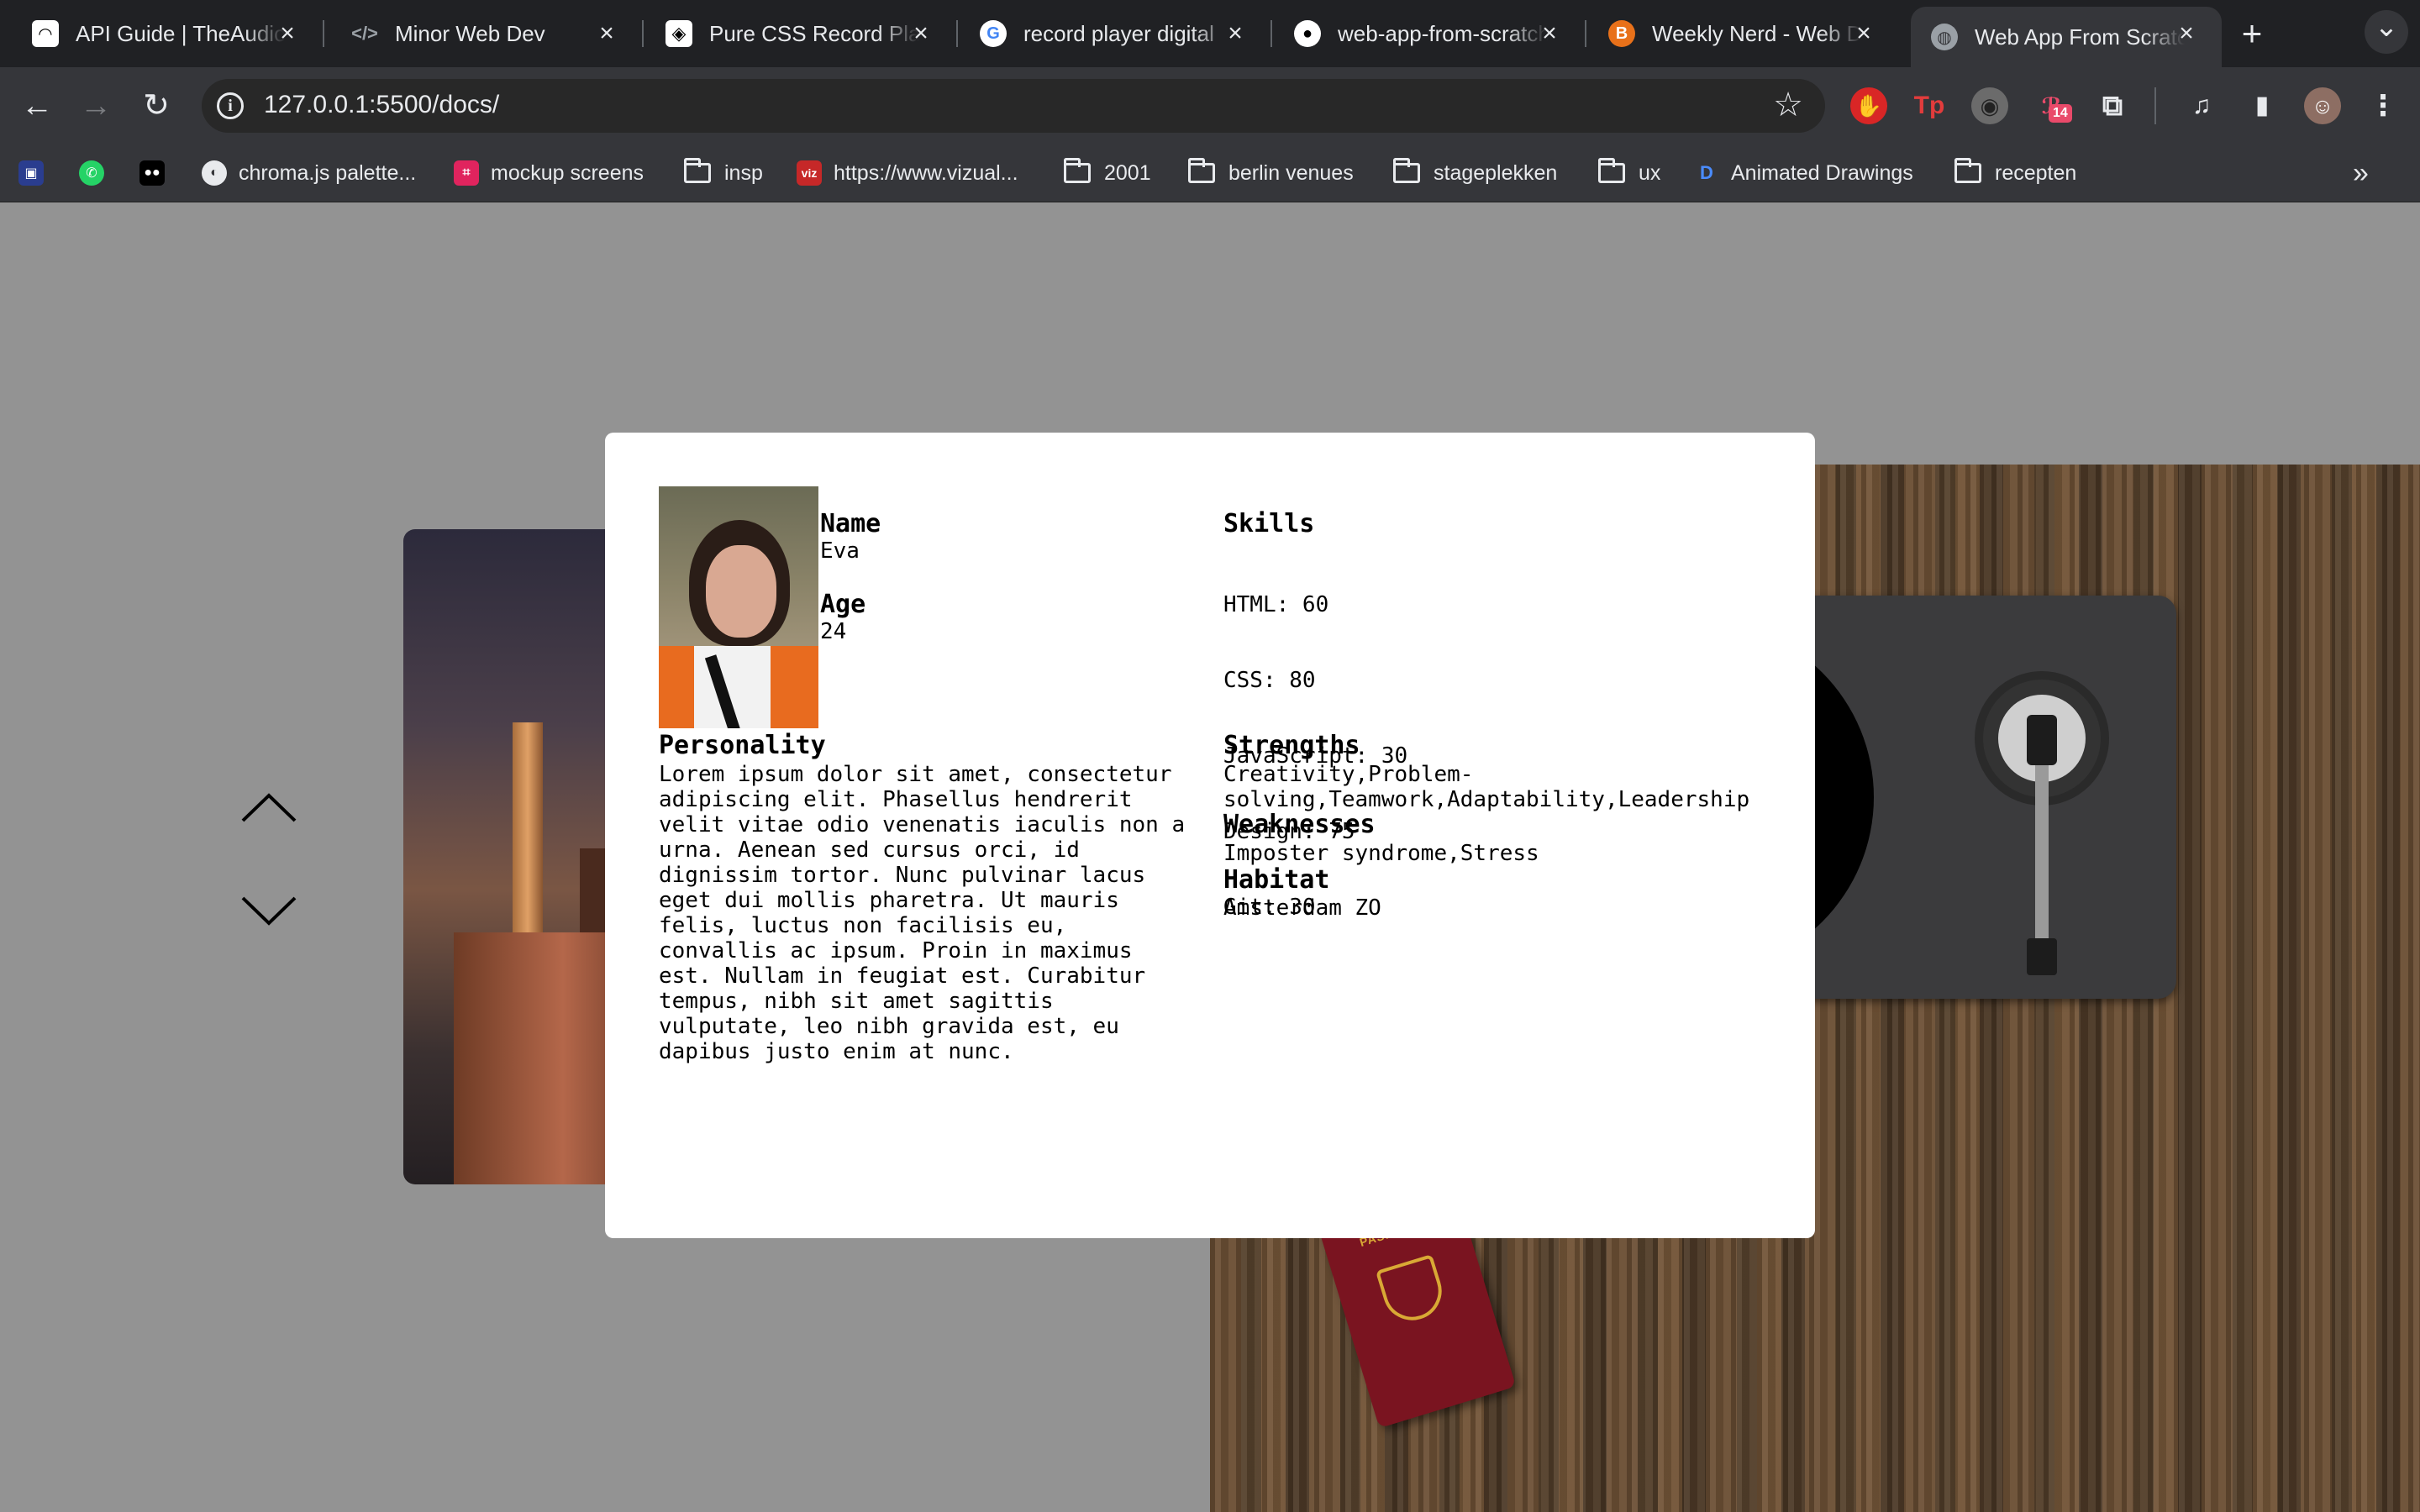 The image size is (2420, 1512). I want to click on new-tab-button: +, so click(2252, 33).